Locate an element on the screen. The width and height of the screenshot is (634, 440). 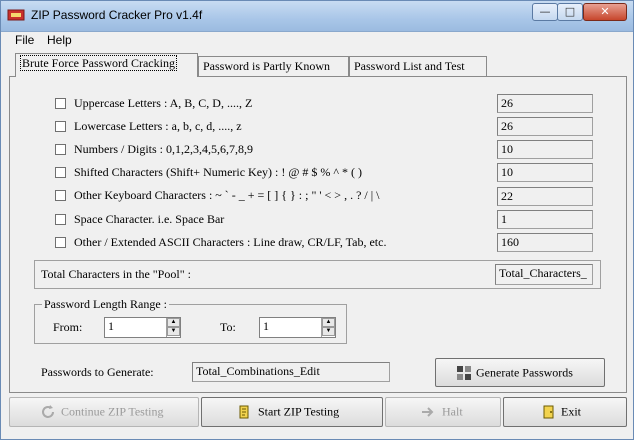
start-zip-testing-button: Start ZIP Testing is located at coordinates (292, 412).